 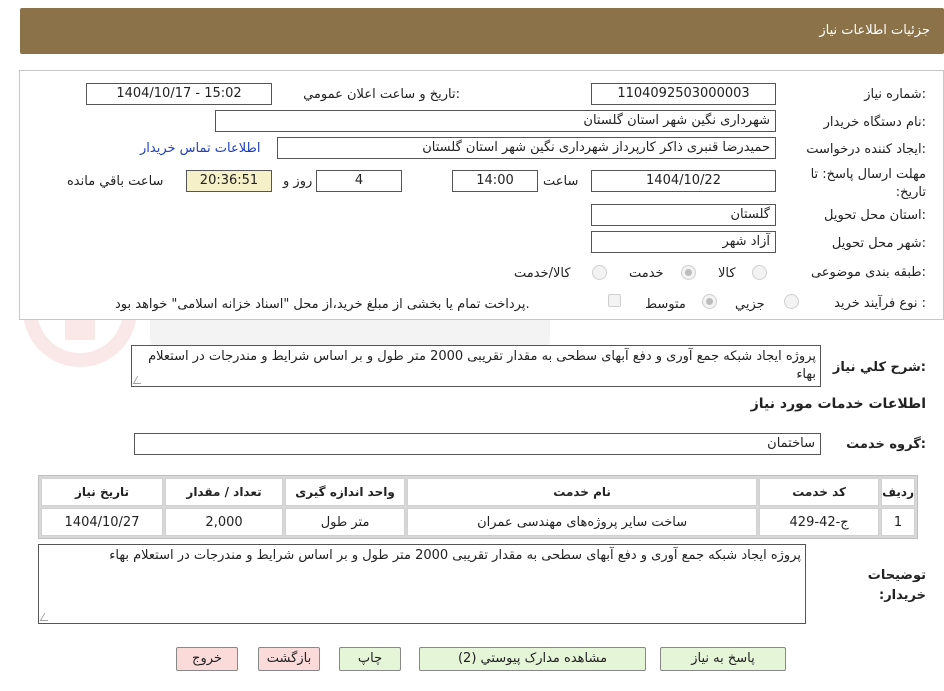 What do you see at coordinates (482, 31) in the screenshot?
I see `page-header: جزئیات اطلاعات نیاز` at bounding box center [482, 31].